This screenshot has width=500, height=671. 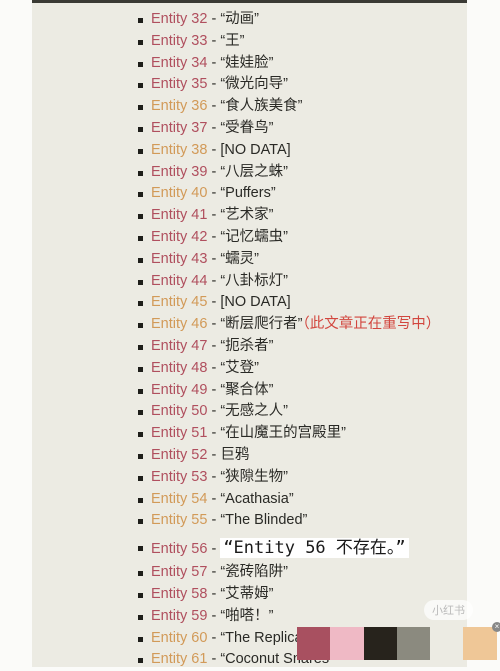 I want to click on entity-link: Entity 49, so click(x=179, y=390).